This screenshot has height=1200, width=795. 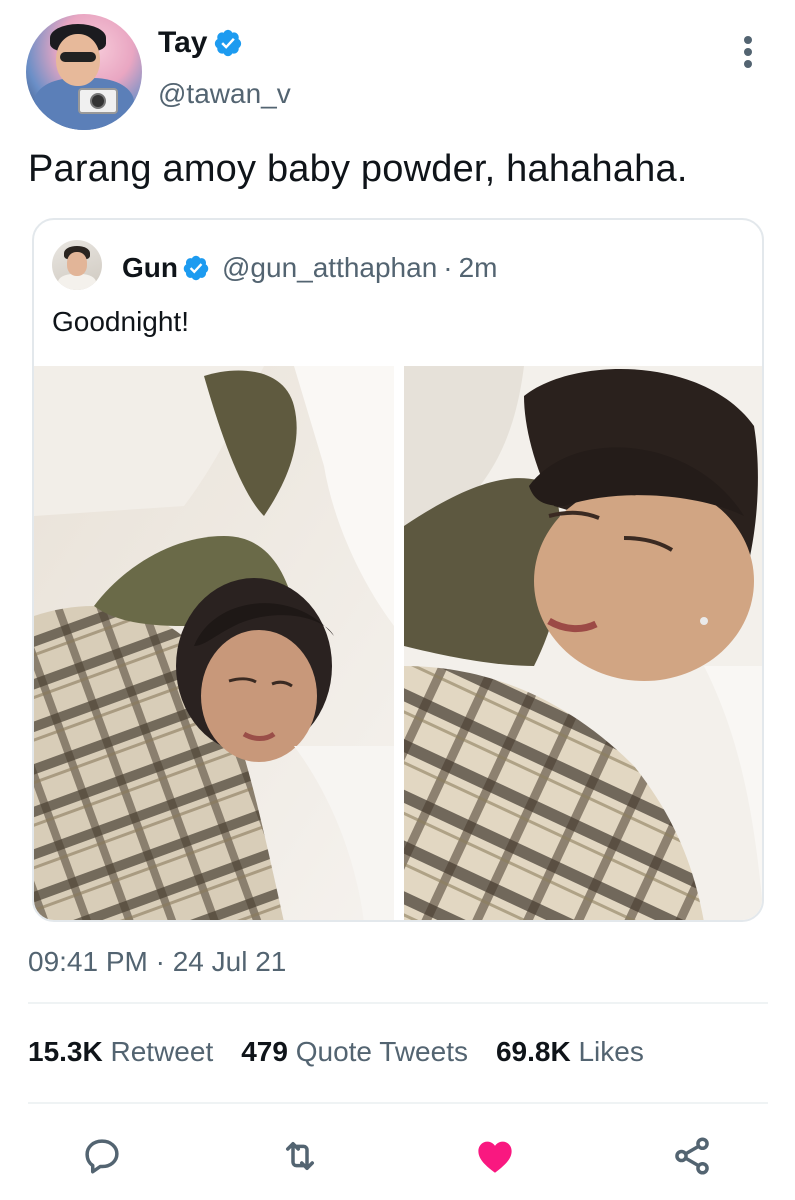 I want to click on retweets-stat: 15.3K Retweet, so click(x=120, y=1052).